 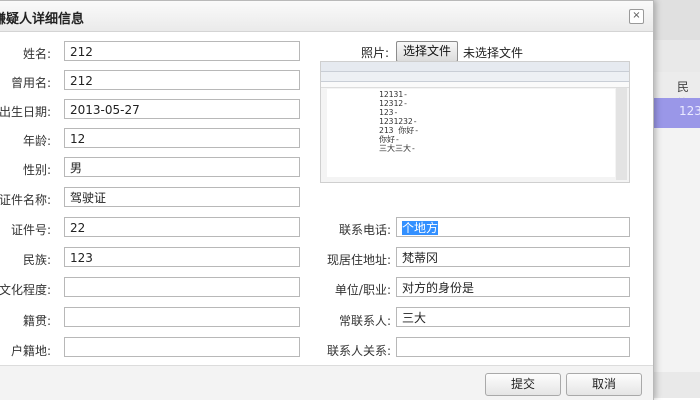 What do you see at coordinates (420, 228) in the screenshot?
I see `phone-selected-text: 个地方` at bounding box center [420, 228].